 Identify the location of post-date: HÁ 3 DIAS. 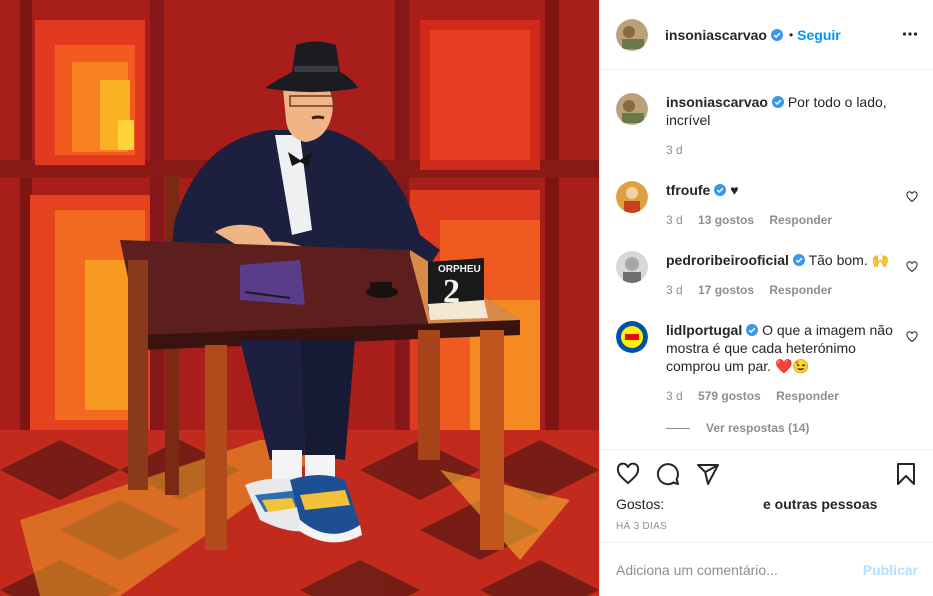
(641, 526).